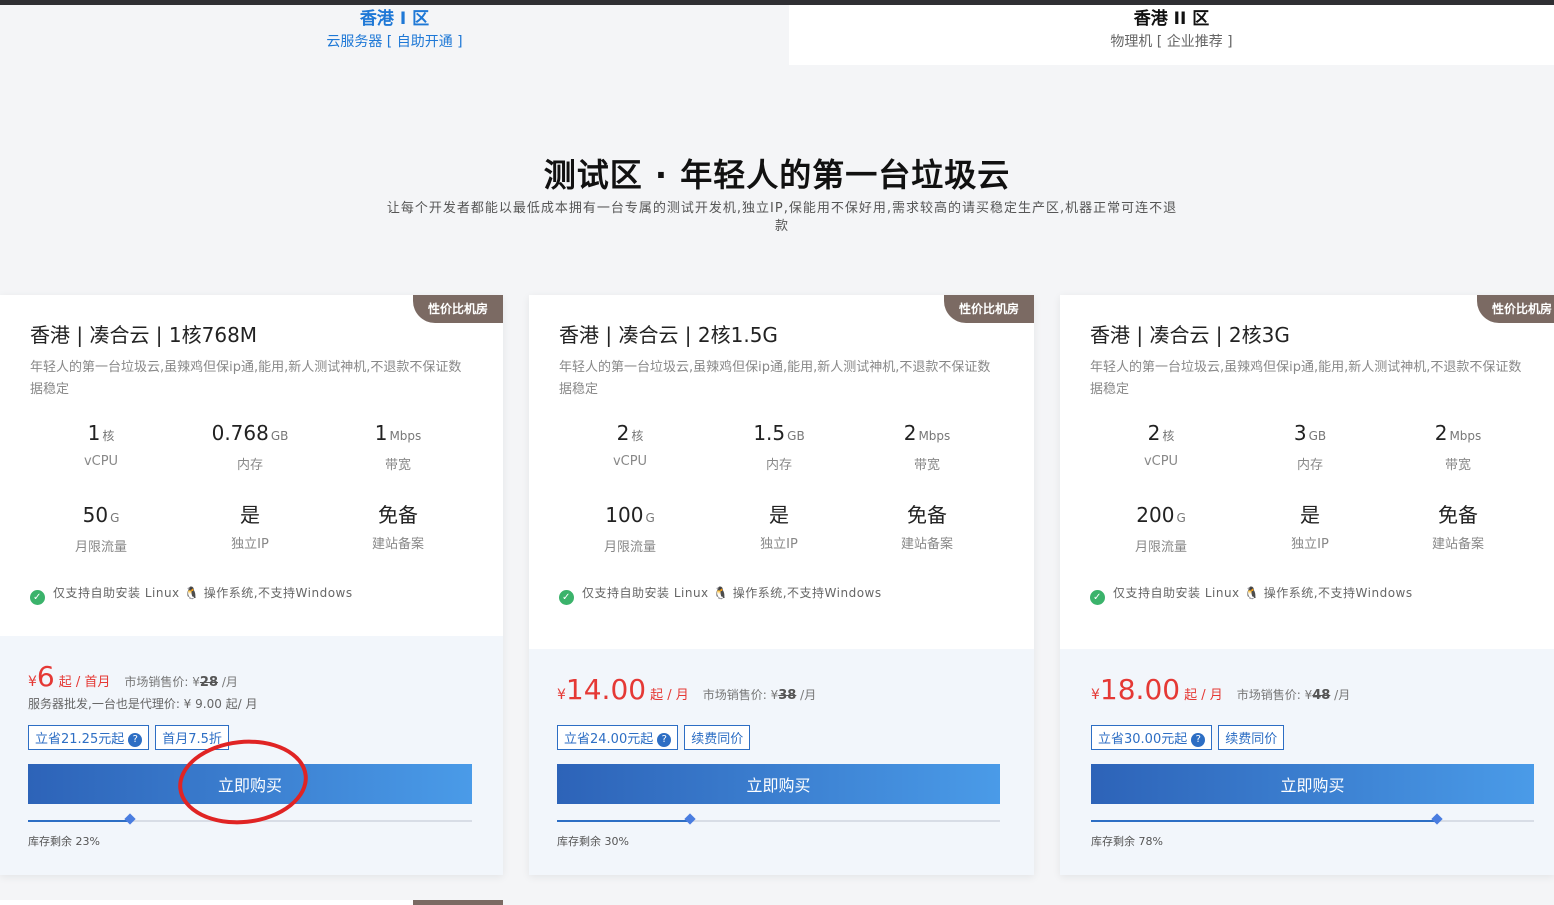  I want to click on tag-text: 立省24.00元起, so click(609, 739).